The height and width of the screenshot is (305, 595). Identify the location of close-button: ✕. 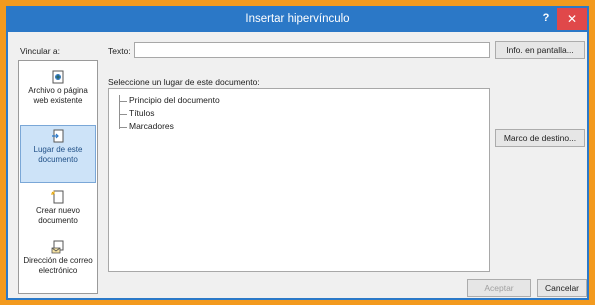
(572, 19).